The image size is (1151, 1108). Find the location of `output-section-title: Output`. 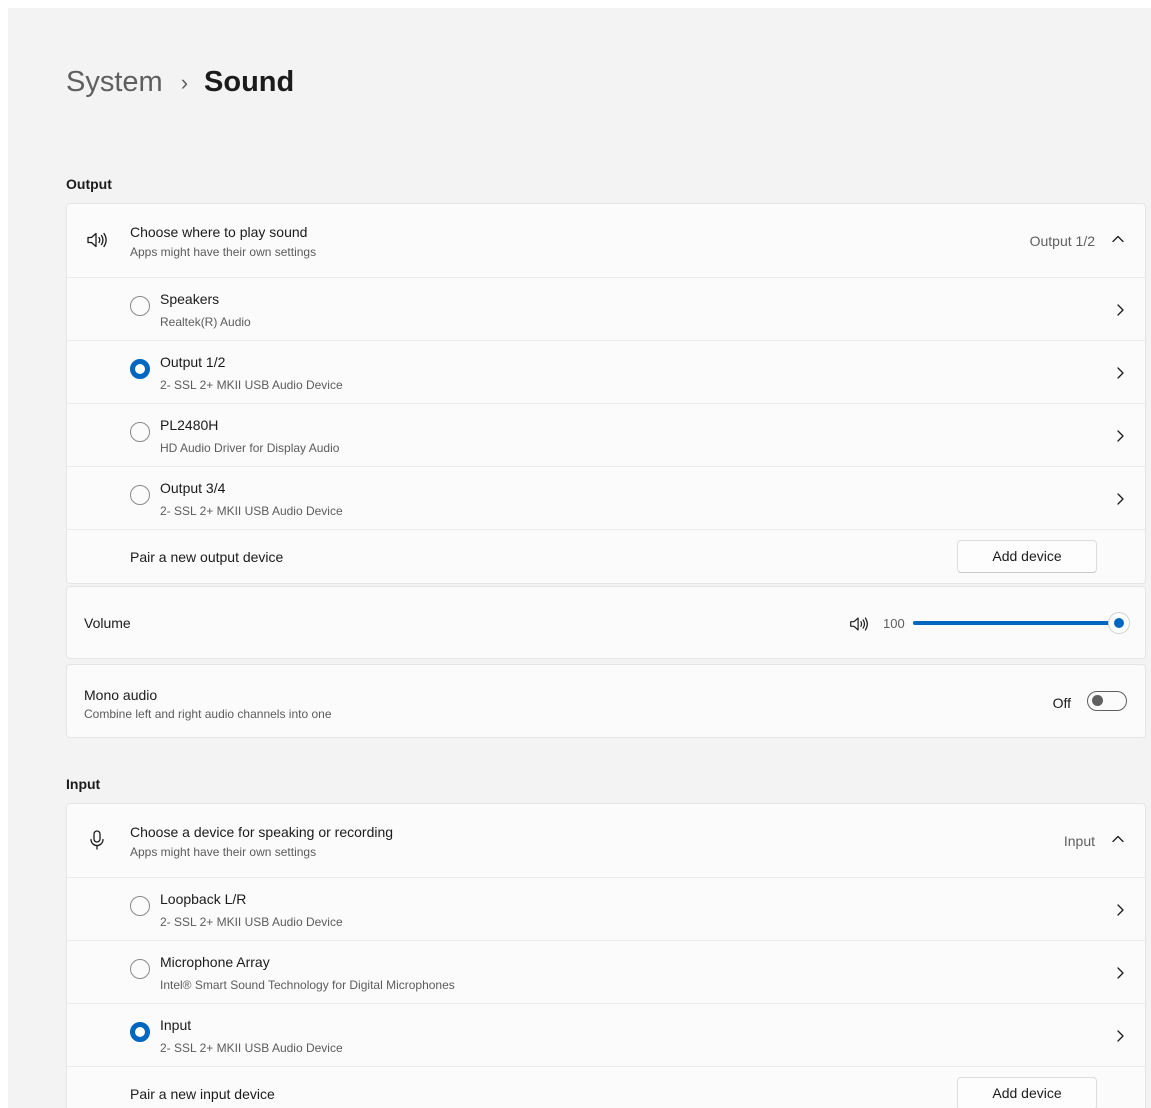

output-section-title: Output is located at coordinates (89, 184).